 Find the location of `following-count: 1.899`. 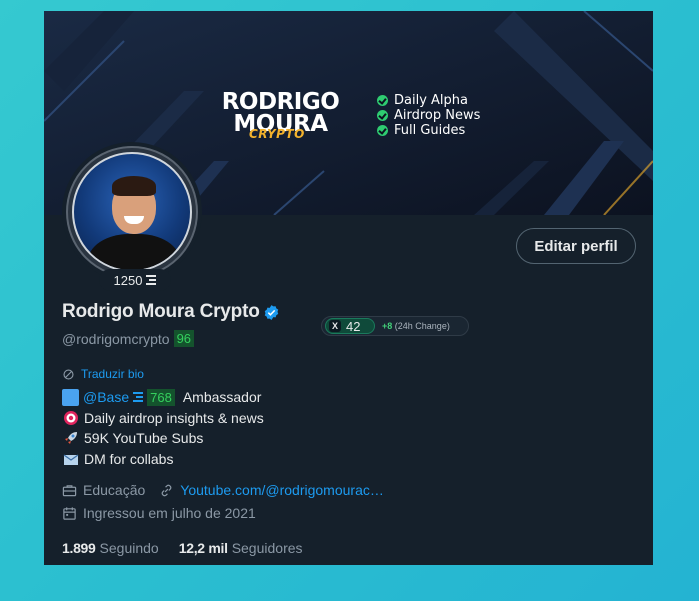

following-count: 1.899 is located at coordinates (79, 548).